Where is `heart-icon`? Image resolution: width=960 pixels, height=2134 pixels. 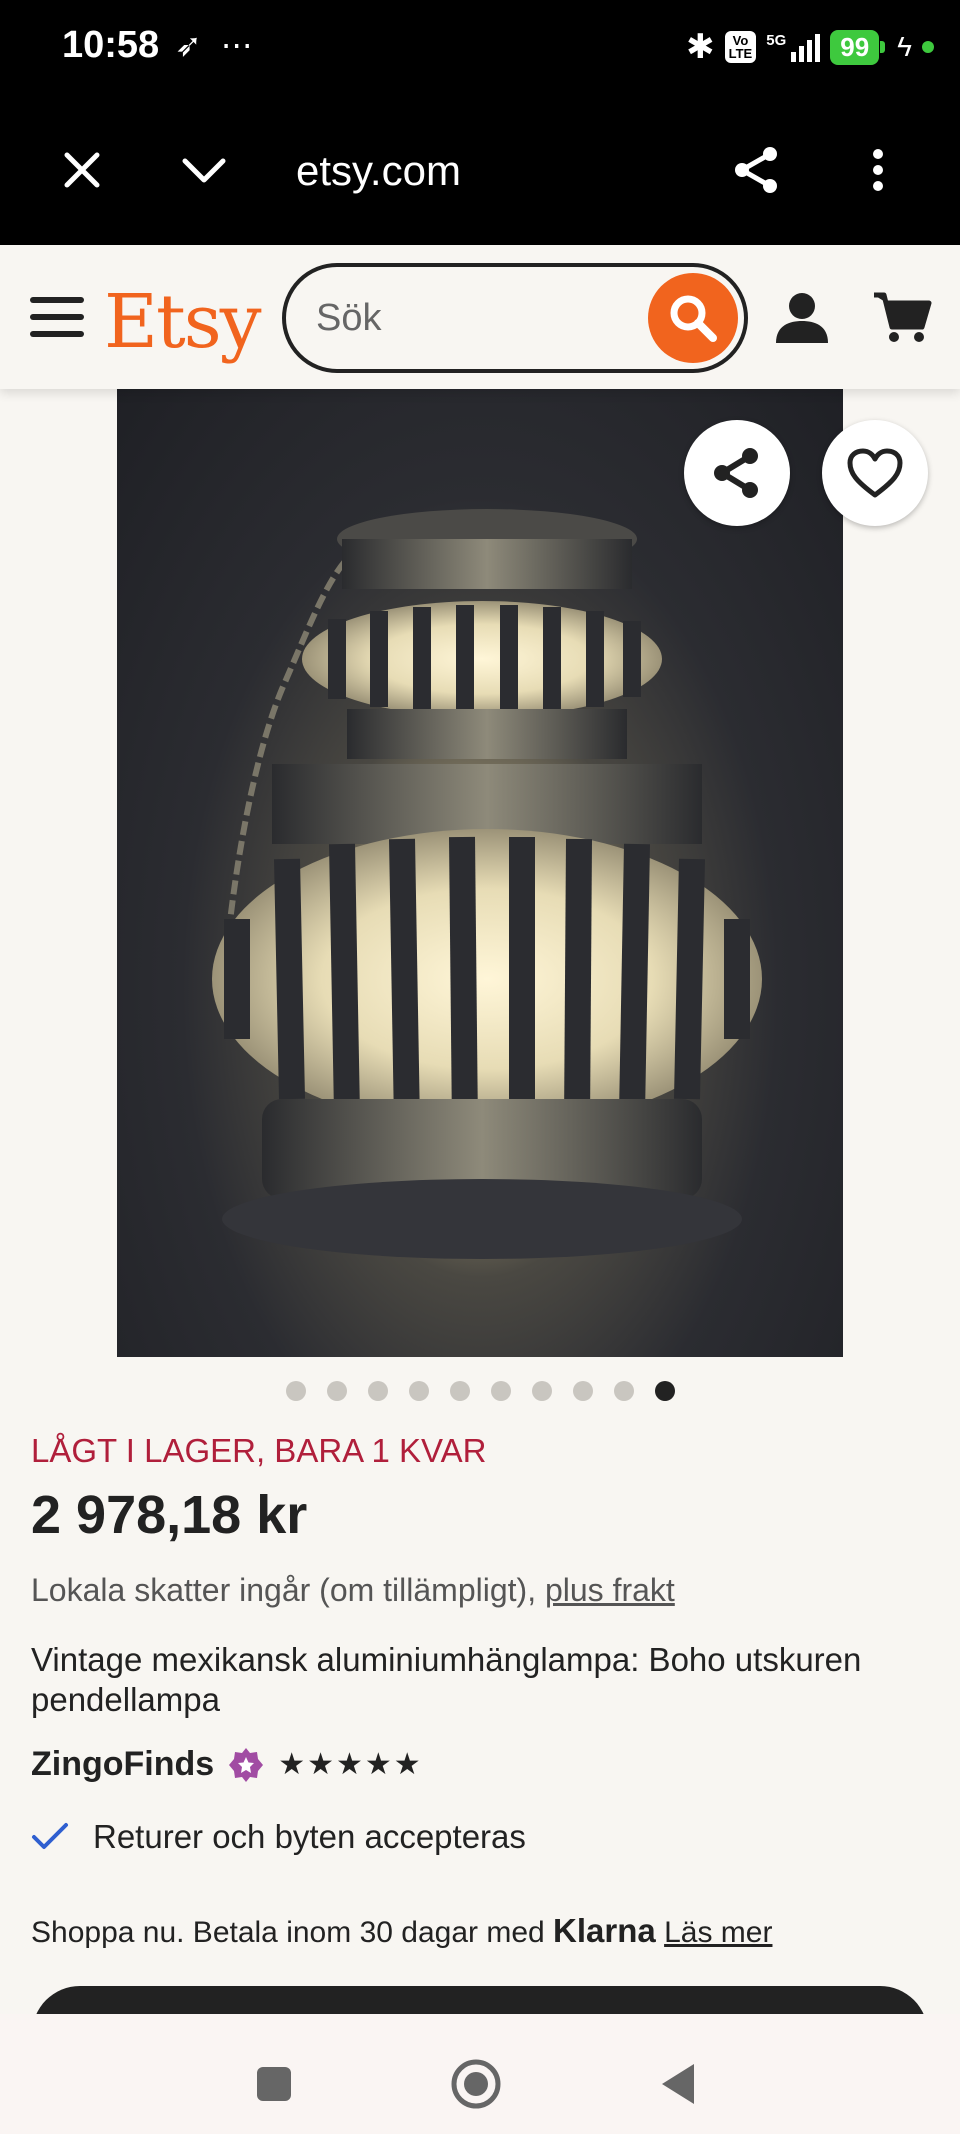
heart-icon is located at coordinates (875, 473).